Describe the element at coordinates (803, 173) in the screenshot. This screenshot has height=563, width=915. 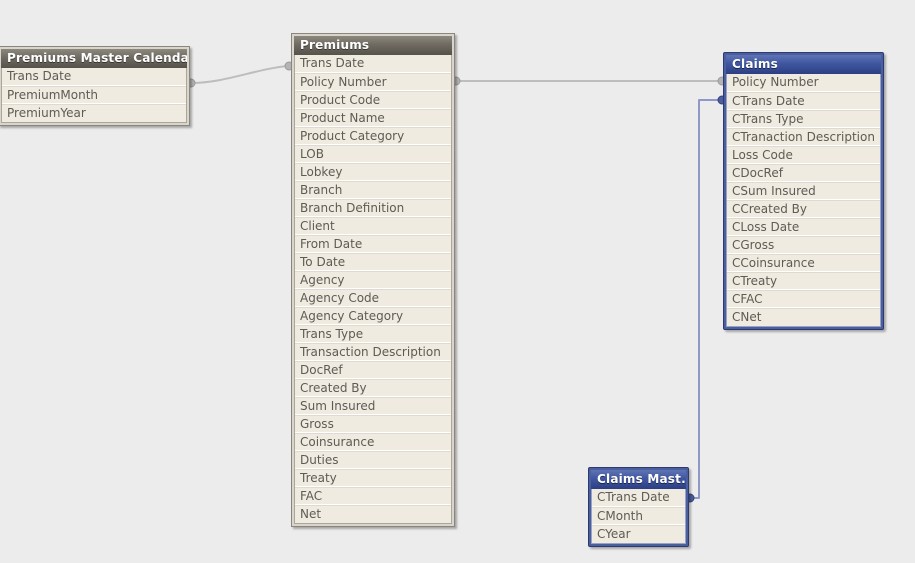
I see `field-row: CDocRef` at that location.